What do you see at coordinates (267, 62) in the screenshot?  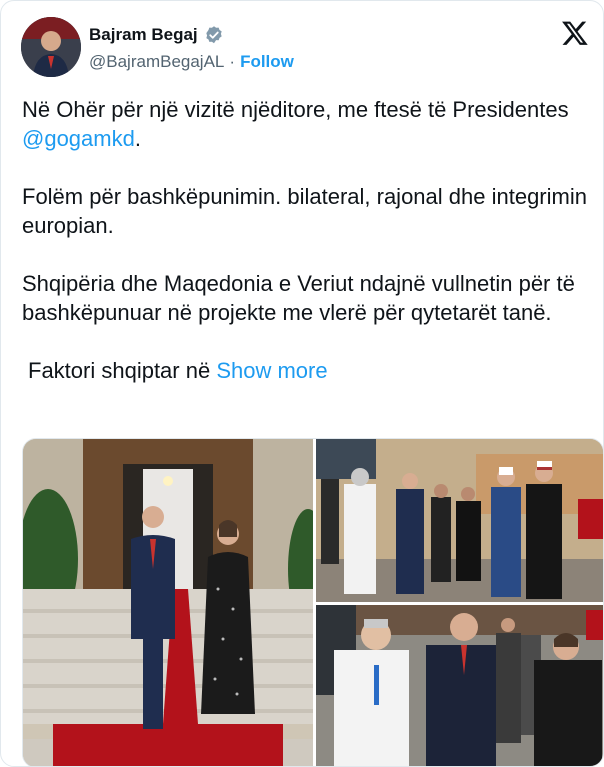 I see `follow-button: Follow` at bounding box center [267, 62].